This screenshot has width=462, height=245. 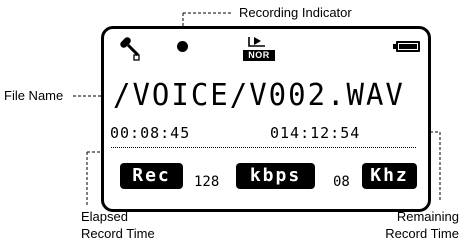 I want to click on elapsed-callout-line2: Record Time, so click(x=118, y=233).